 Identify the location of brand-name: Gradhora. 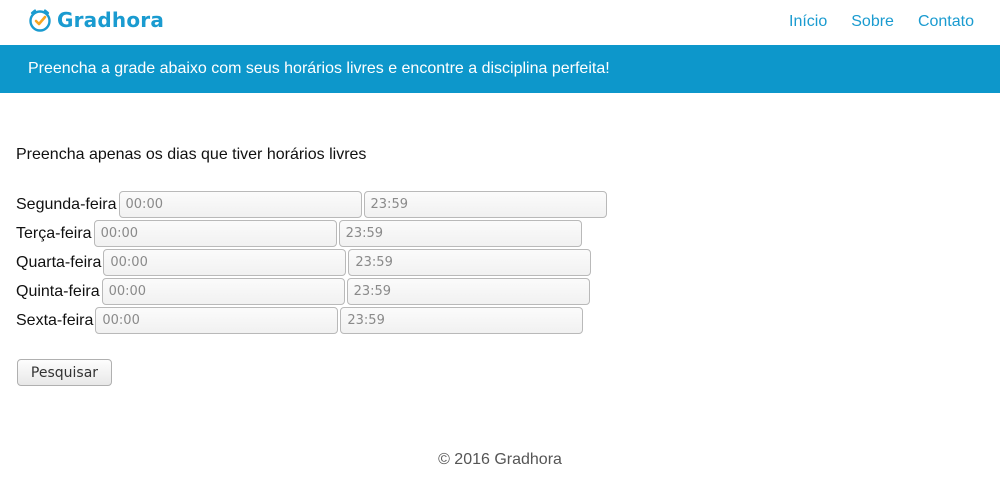
(111, 20).